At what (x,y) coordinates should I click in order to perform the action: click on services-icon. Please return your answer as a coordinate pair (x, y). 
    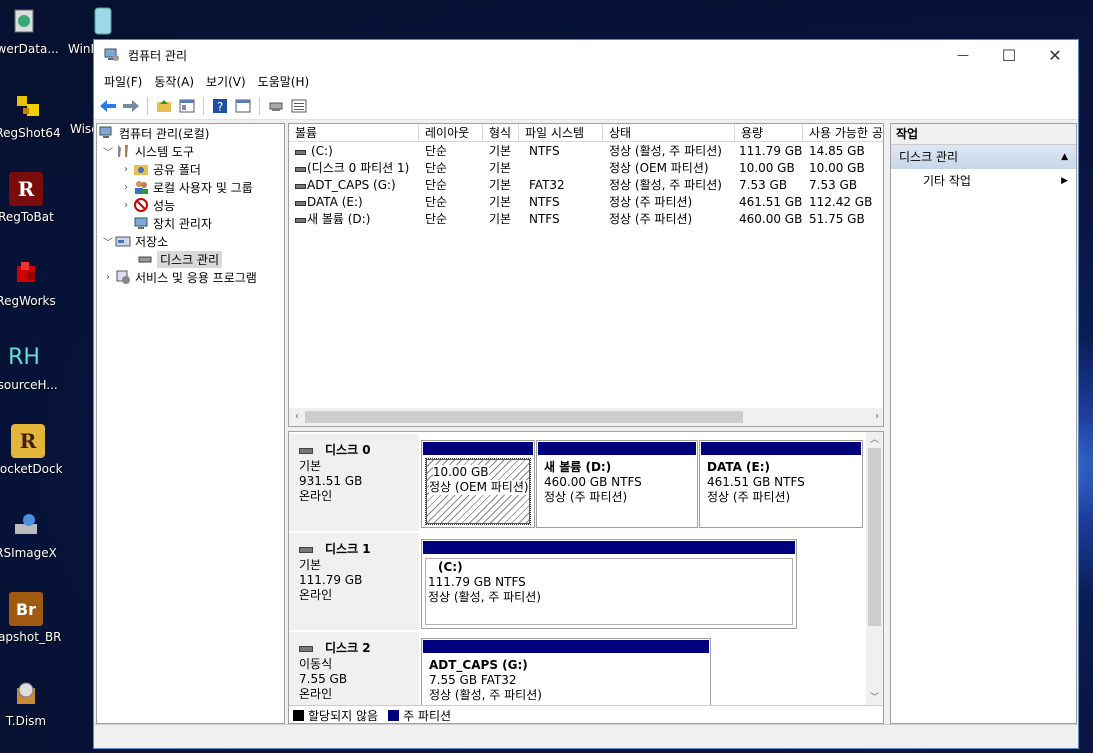
    Looking at the image, I should click on (123, 277).